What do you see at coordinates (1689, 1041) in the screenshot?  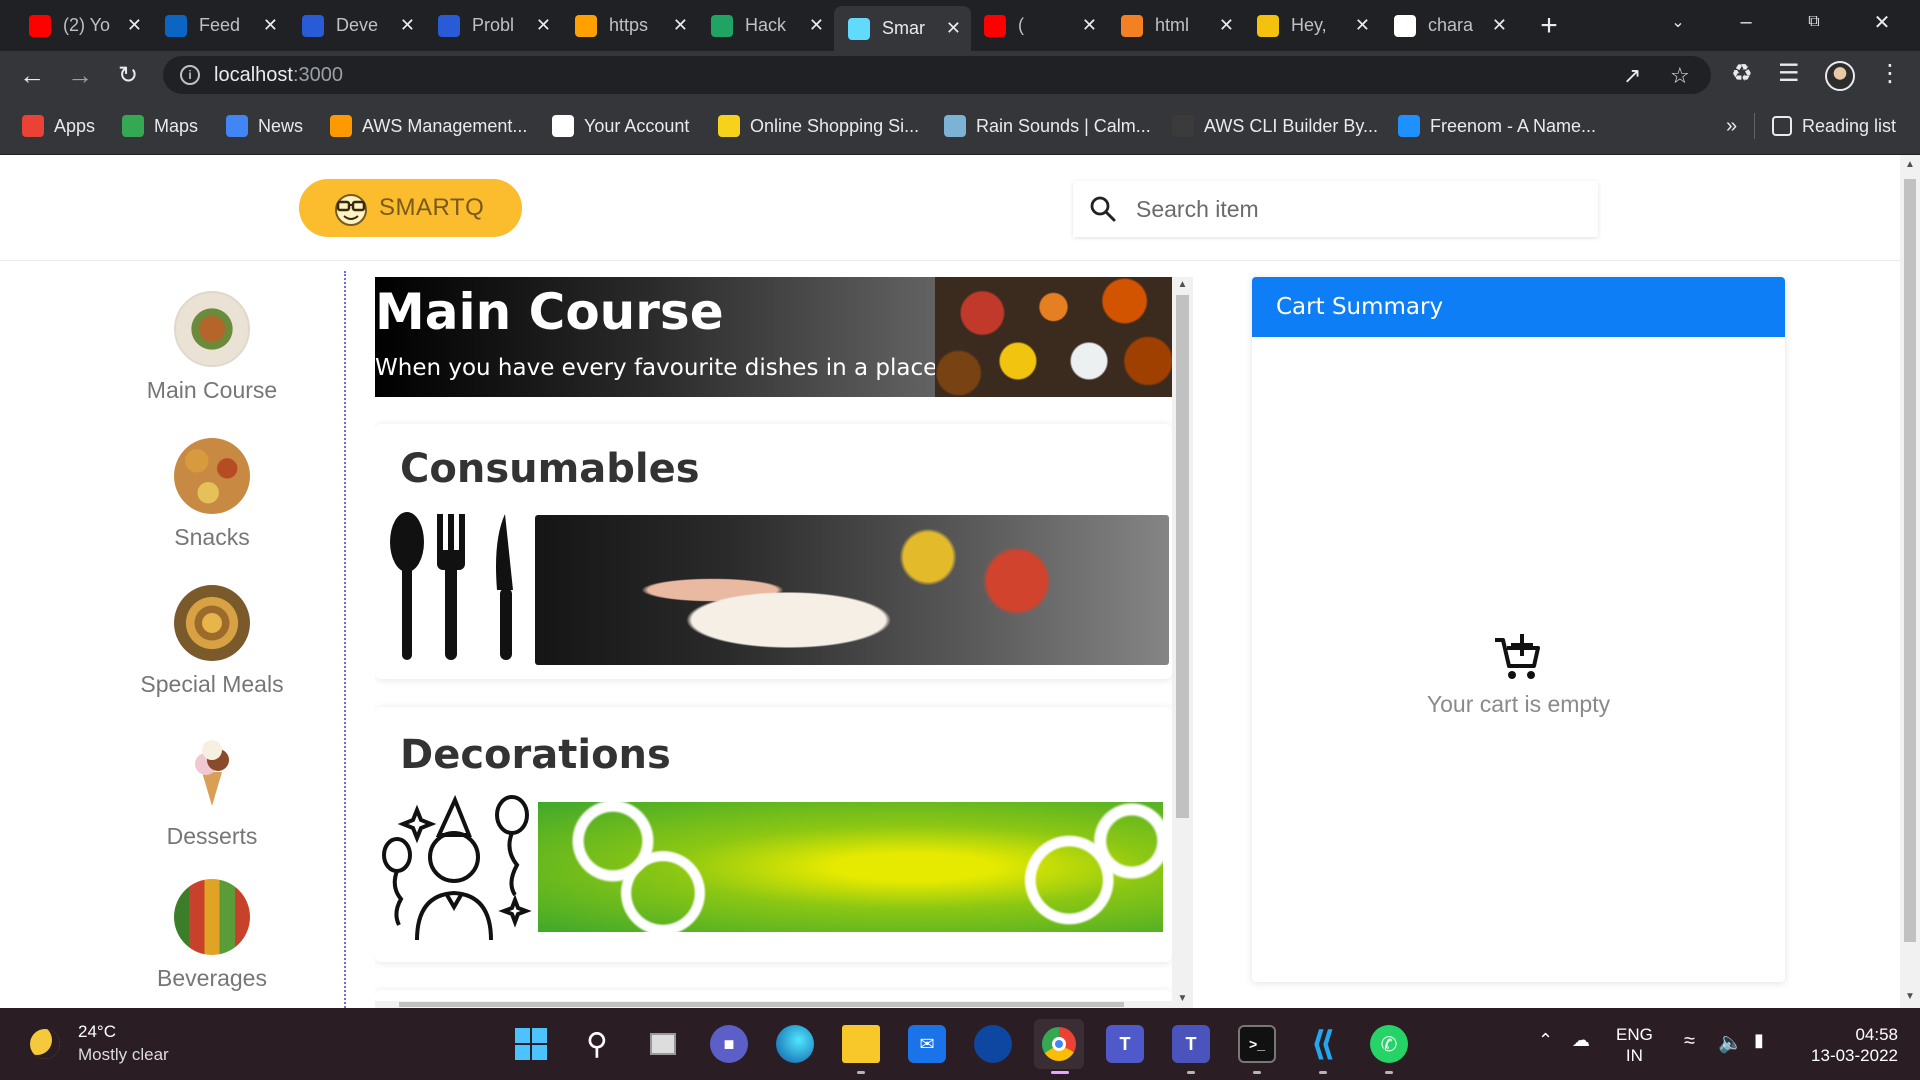 I see `wifi-icon: ≈` at bounding box center [1689, 1041].